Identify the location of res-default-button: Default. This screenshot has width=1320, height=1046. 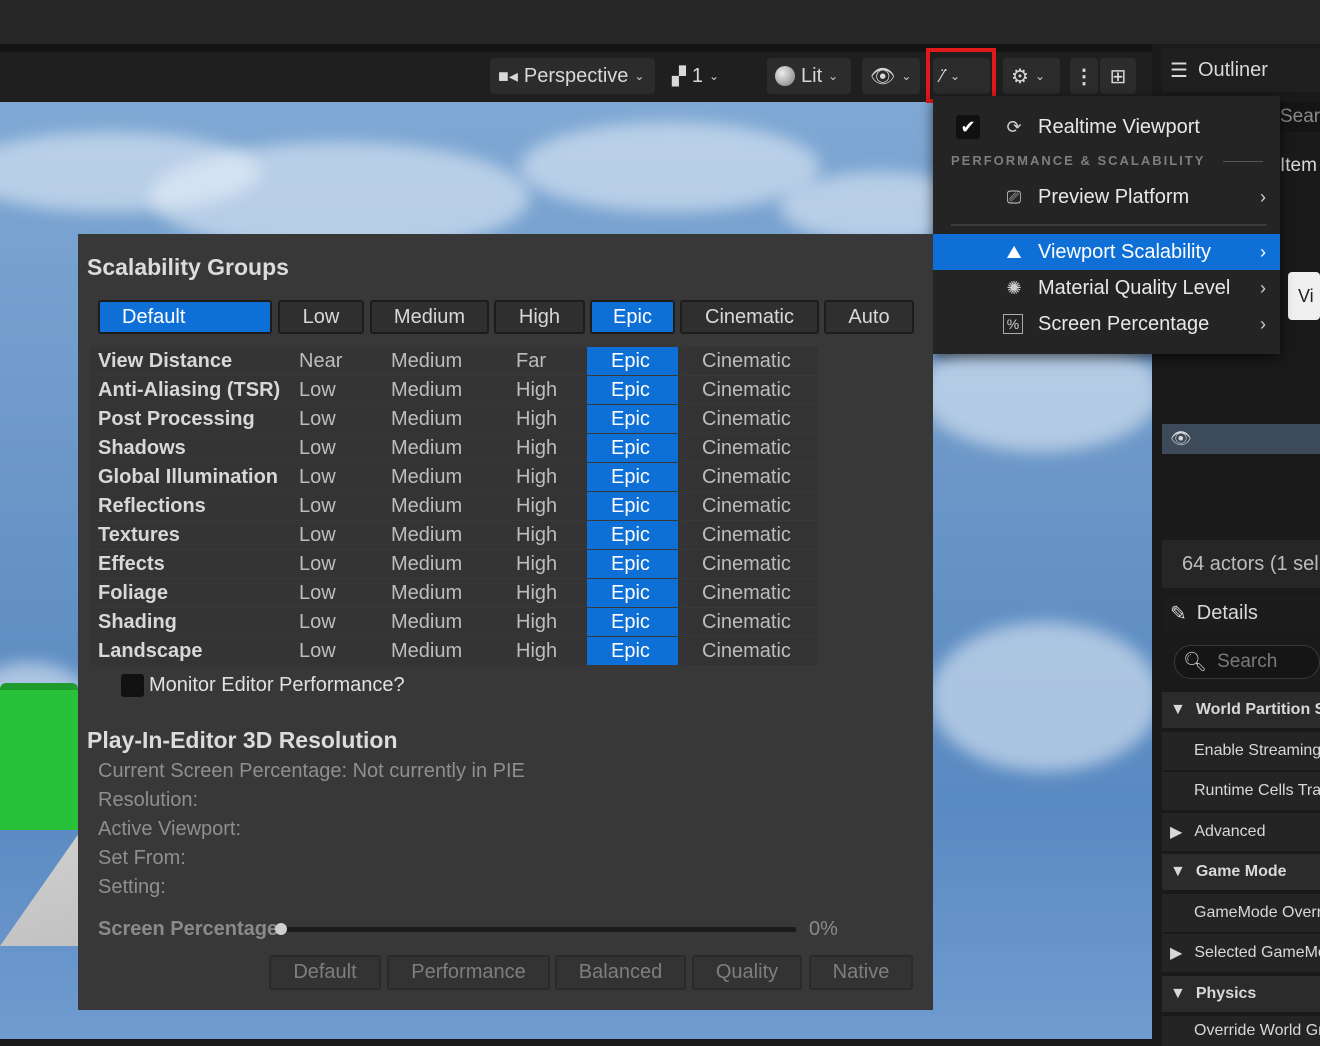
(325, 972).